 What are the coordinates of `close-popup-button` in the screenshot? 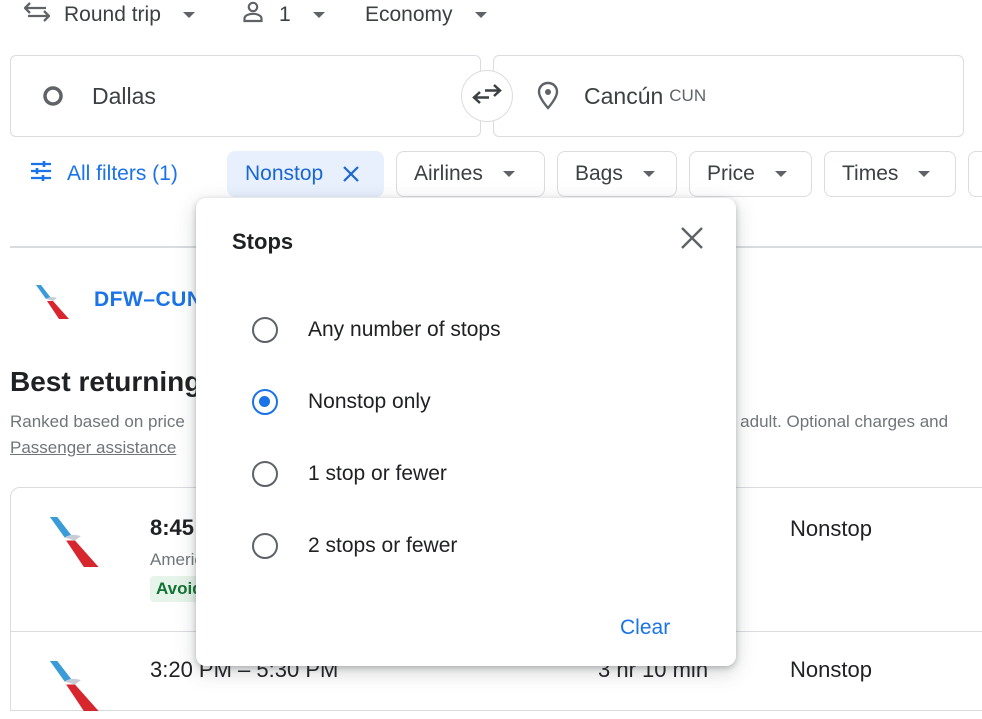 It's located at (692, 240).